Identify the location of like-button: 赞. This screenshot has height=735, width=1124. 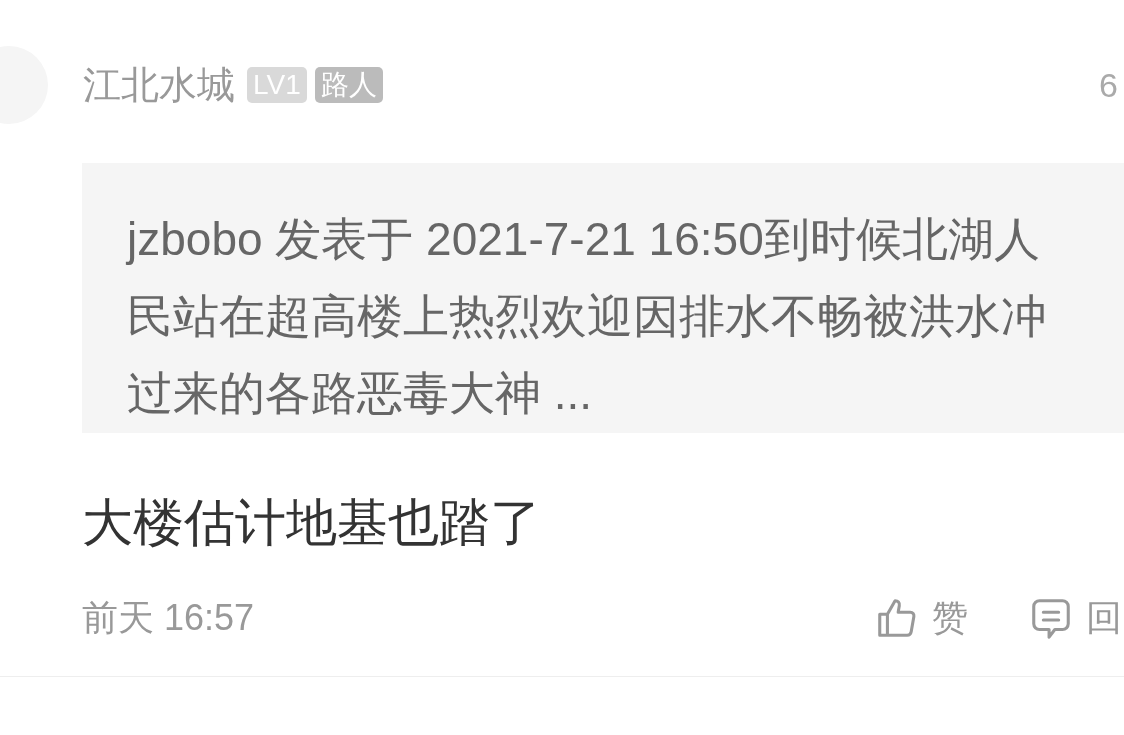
(921, 618).